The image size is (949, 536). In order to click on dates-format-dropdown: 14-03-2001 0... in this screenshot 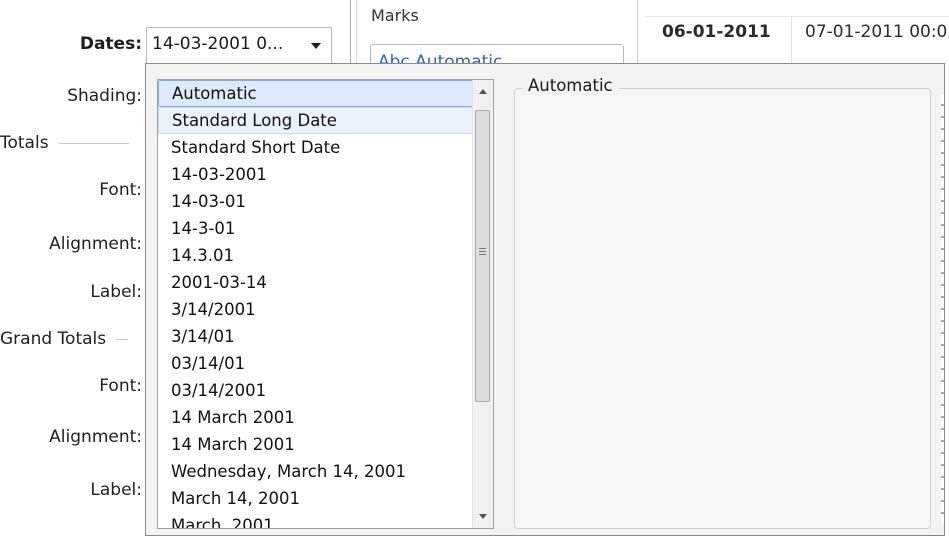, I will do `click(239, 46)`.